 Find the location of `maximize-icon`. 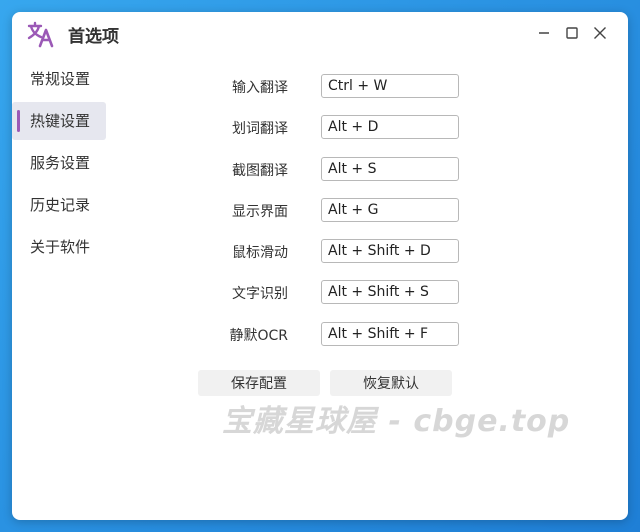

maximize-icon is located at coordinates (572, 33).